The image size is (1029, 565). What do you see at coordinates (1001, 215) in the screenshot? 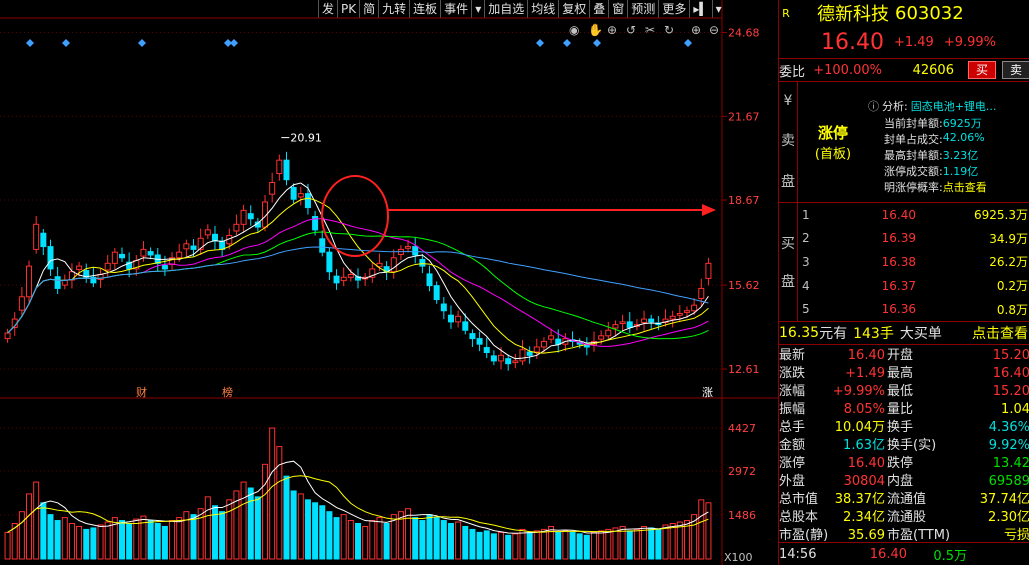
I see `bid-volume: 6925.3万` at bounding box center [1001, 215].